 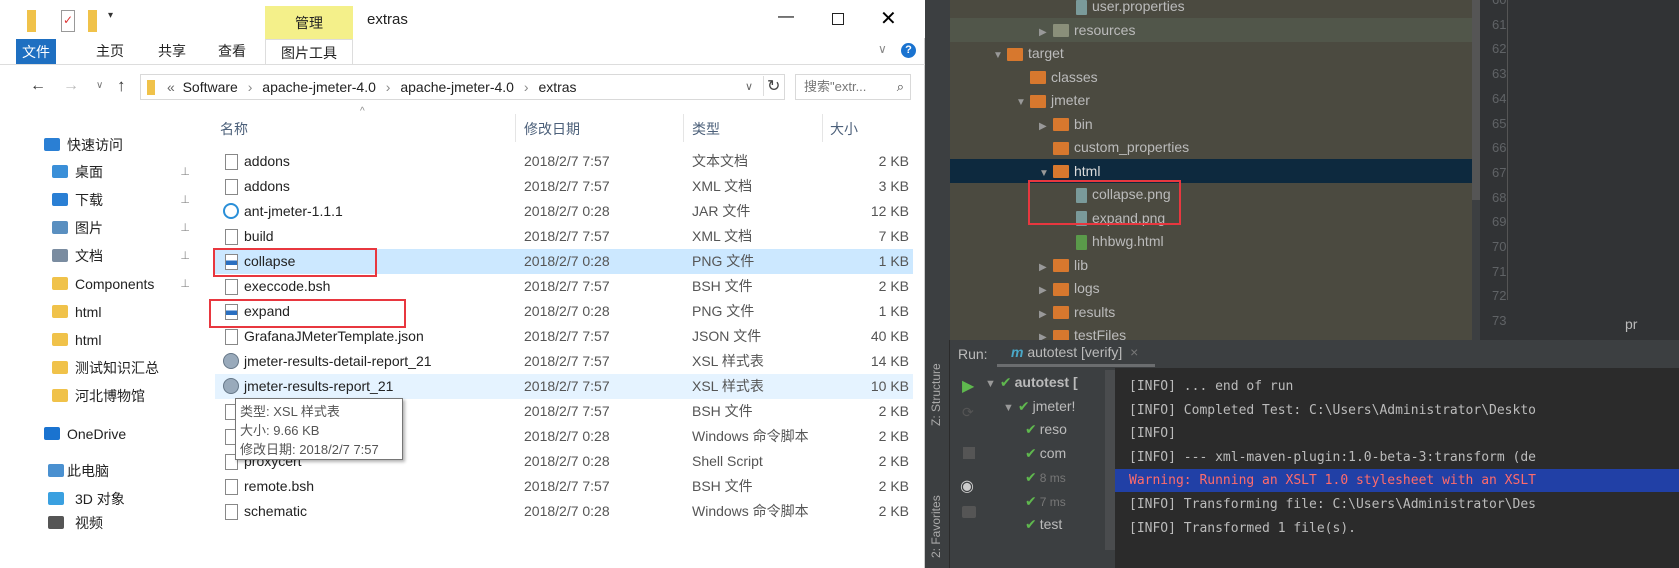 I want to click on stop-icon, so click(x=969, y=453).